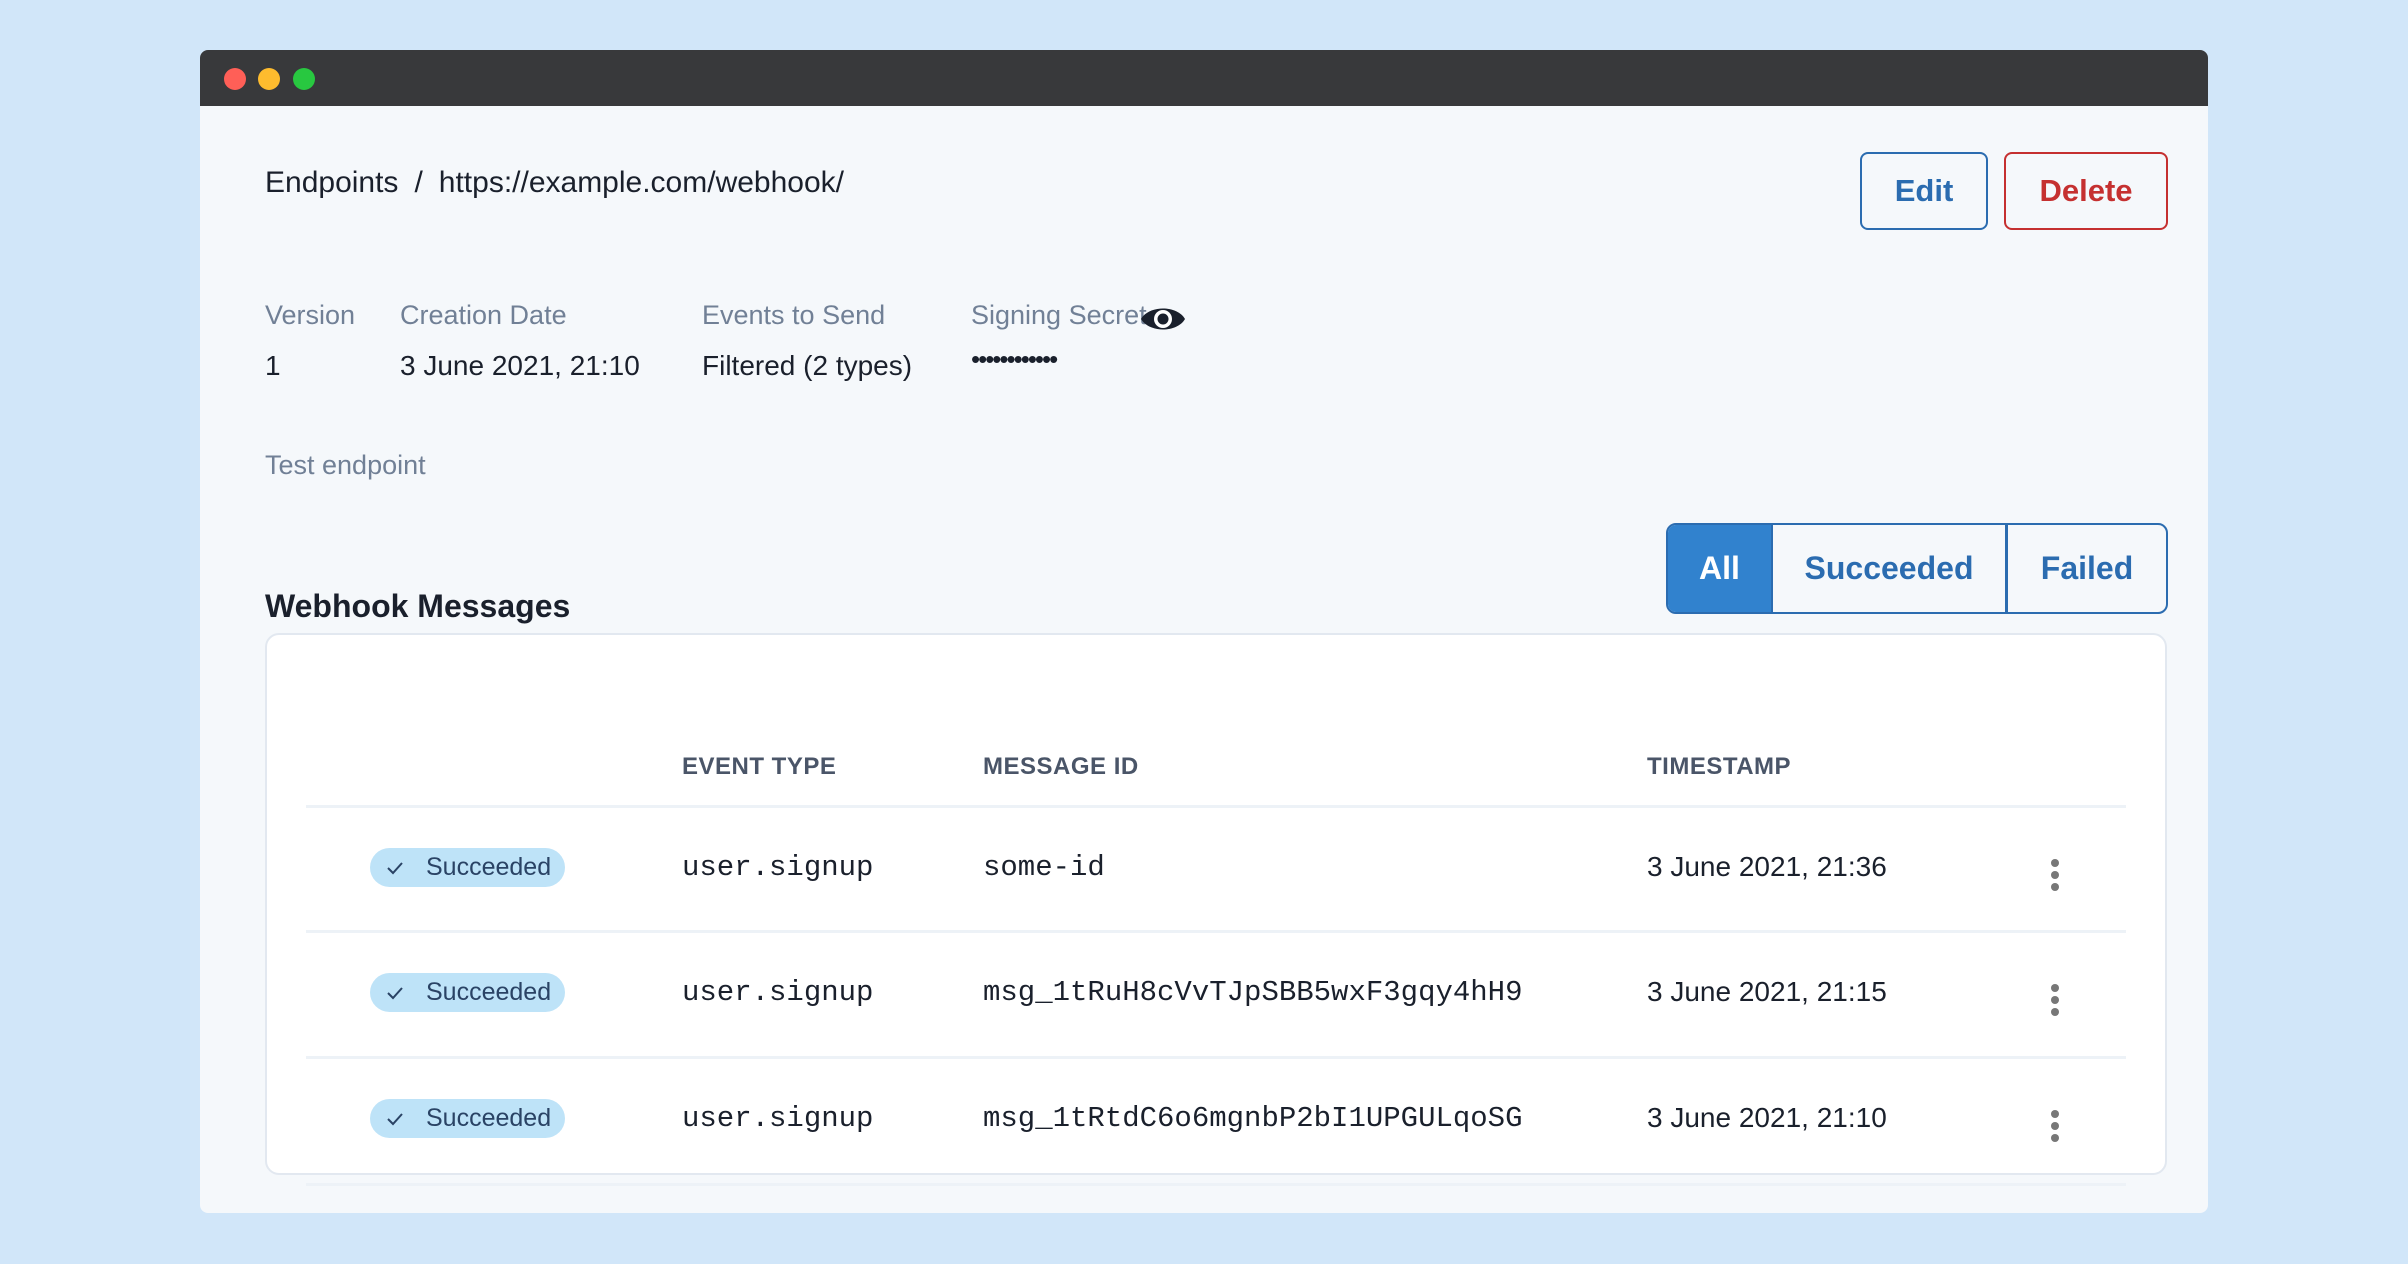  What do you see at coordinates (1767, 866) in the screenshot?
I see `timestamp-cell: 3 June 2021, 21:36` at bounding box center [1767, 866].